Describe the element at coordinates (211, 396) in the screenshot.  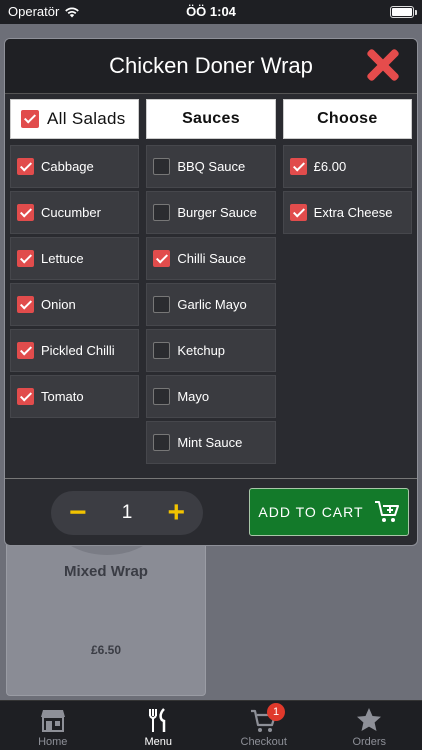
I see `option-item: Mayo` at that location.